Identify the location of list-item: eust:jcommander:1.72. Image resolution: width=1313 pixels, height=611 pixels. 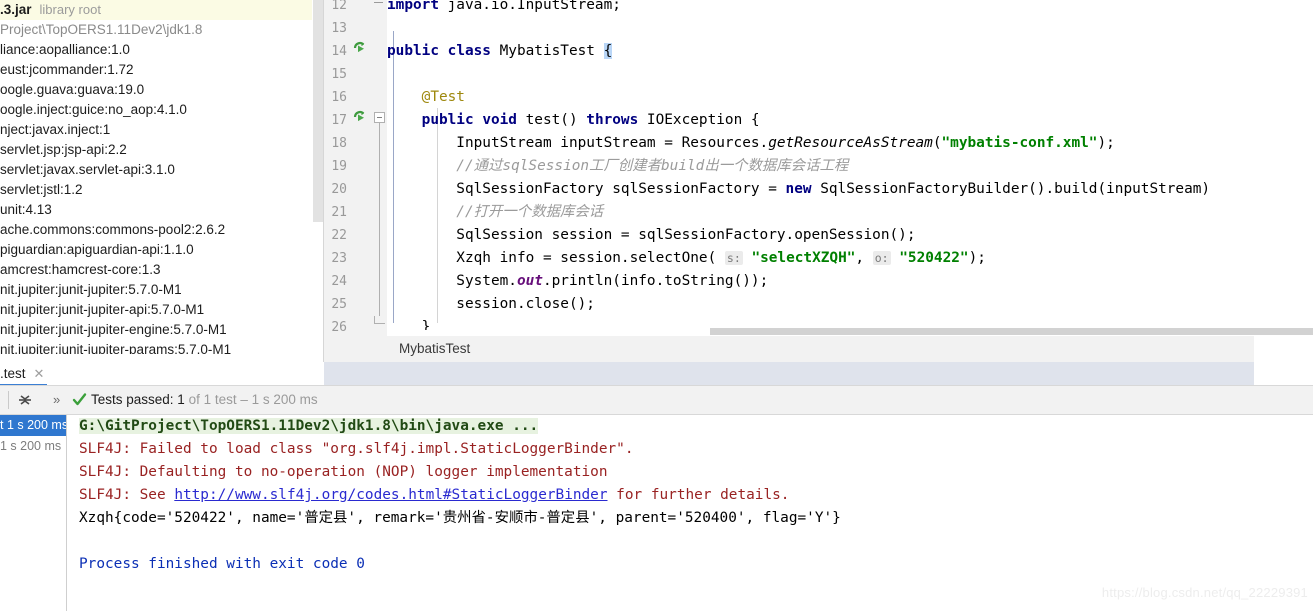
(156, 70).